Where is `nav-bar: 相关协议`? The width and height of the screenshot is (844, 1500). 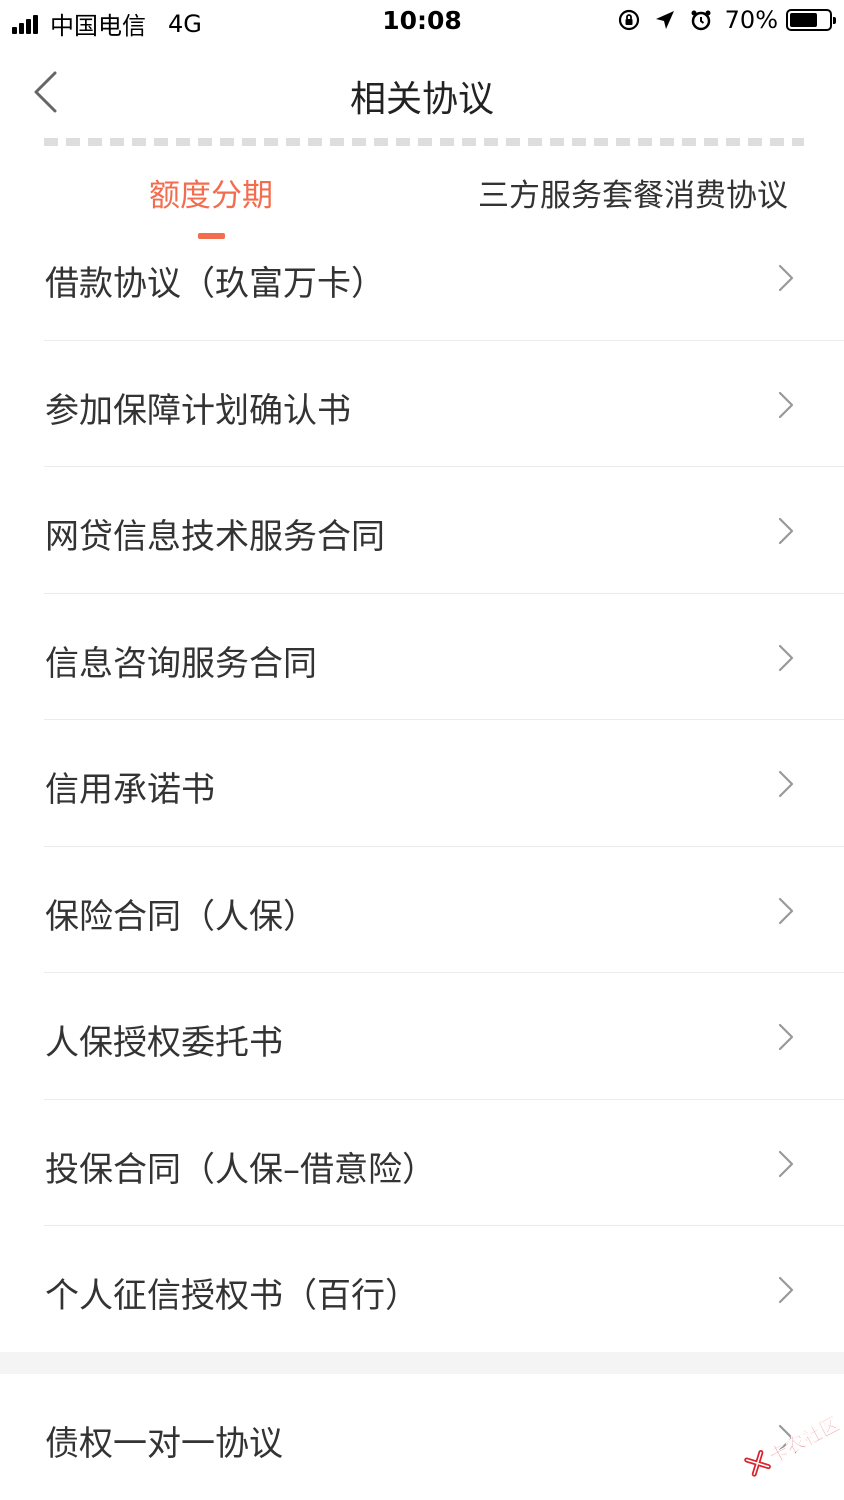 nav-bar: 相关协议 is located at coordinates (422, 92).